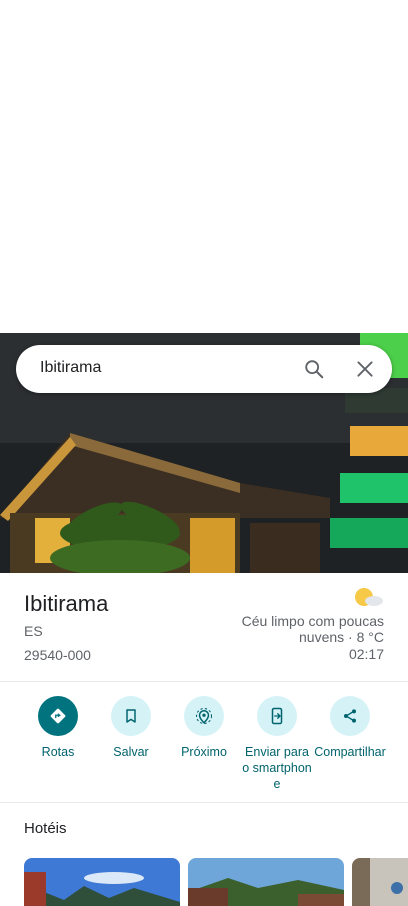 The image size is (408, 906). Describe the element at coordinates (70, 368) in the screenshot. I see `search-input: Ibitirama` at that location.